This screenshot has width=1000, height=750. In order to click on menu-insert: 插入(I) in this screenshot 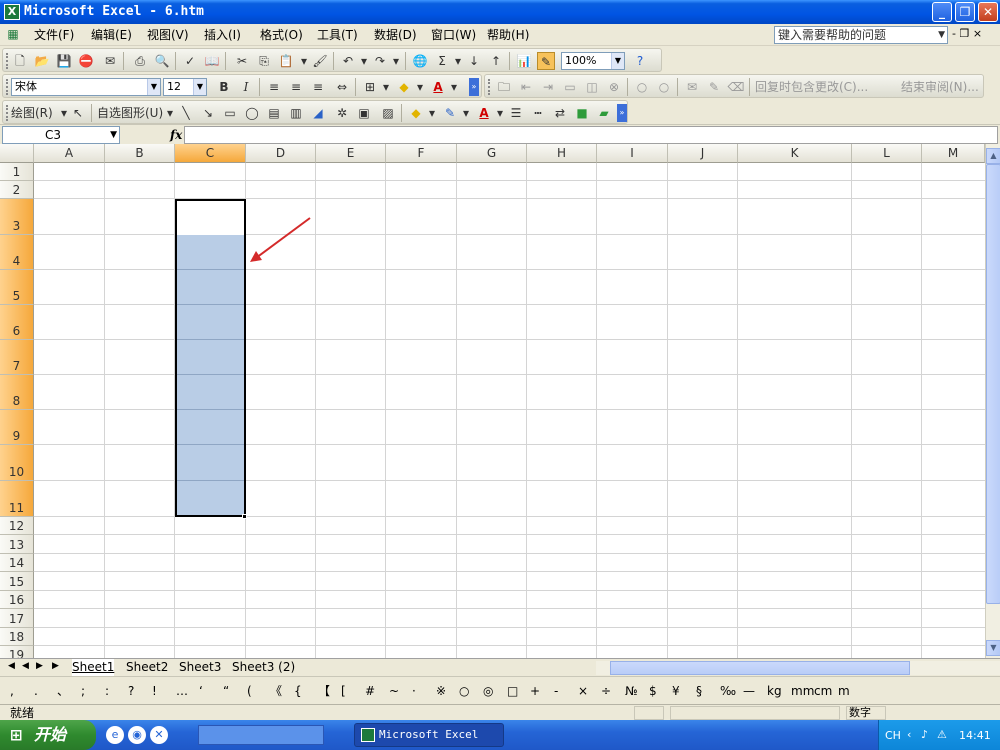, I will do `click(222, 35)`.